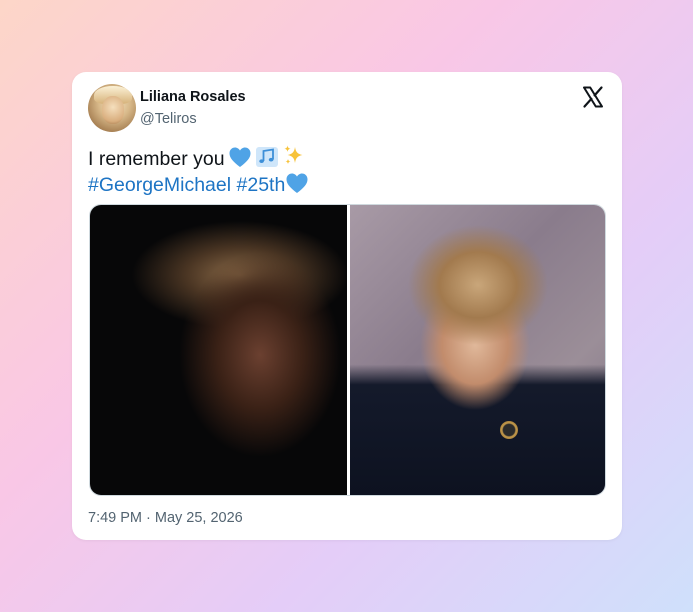 The width and height of the screenshot is (693, 612). I want to click on hashtag-25th: #25th, so click(261, 185).